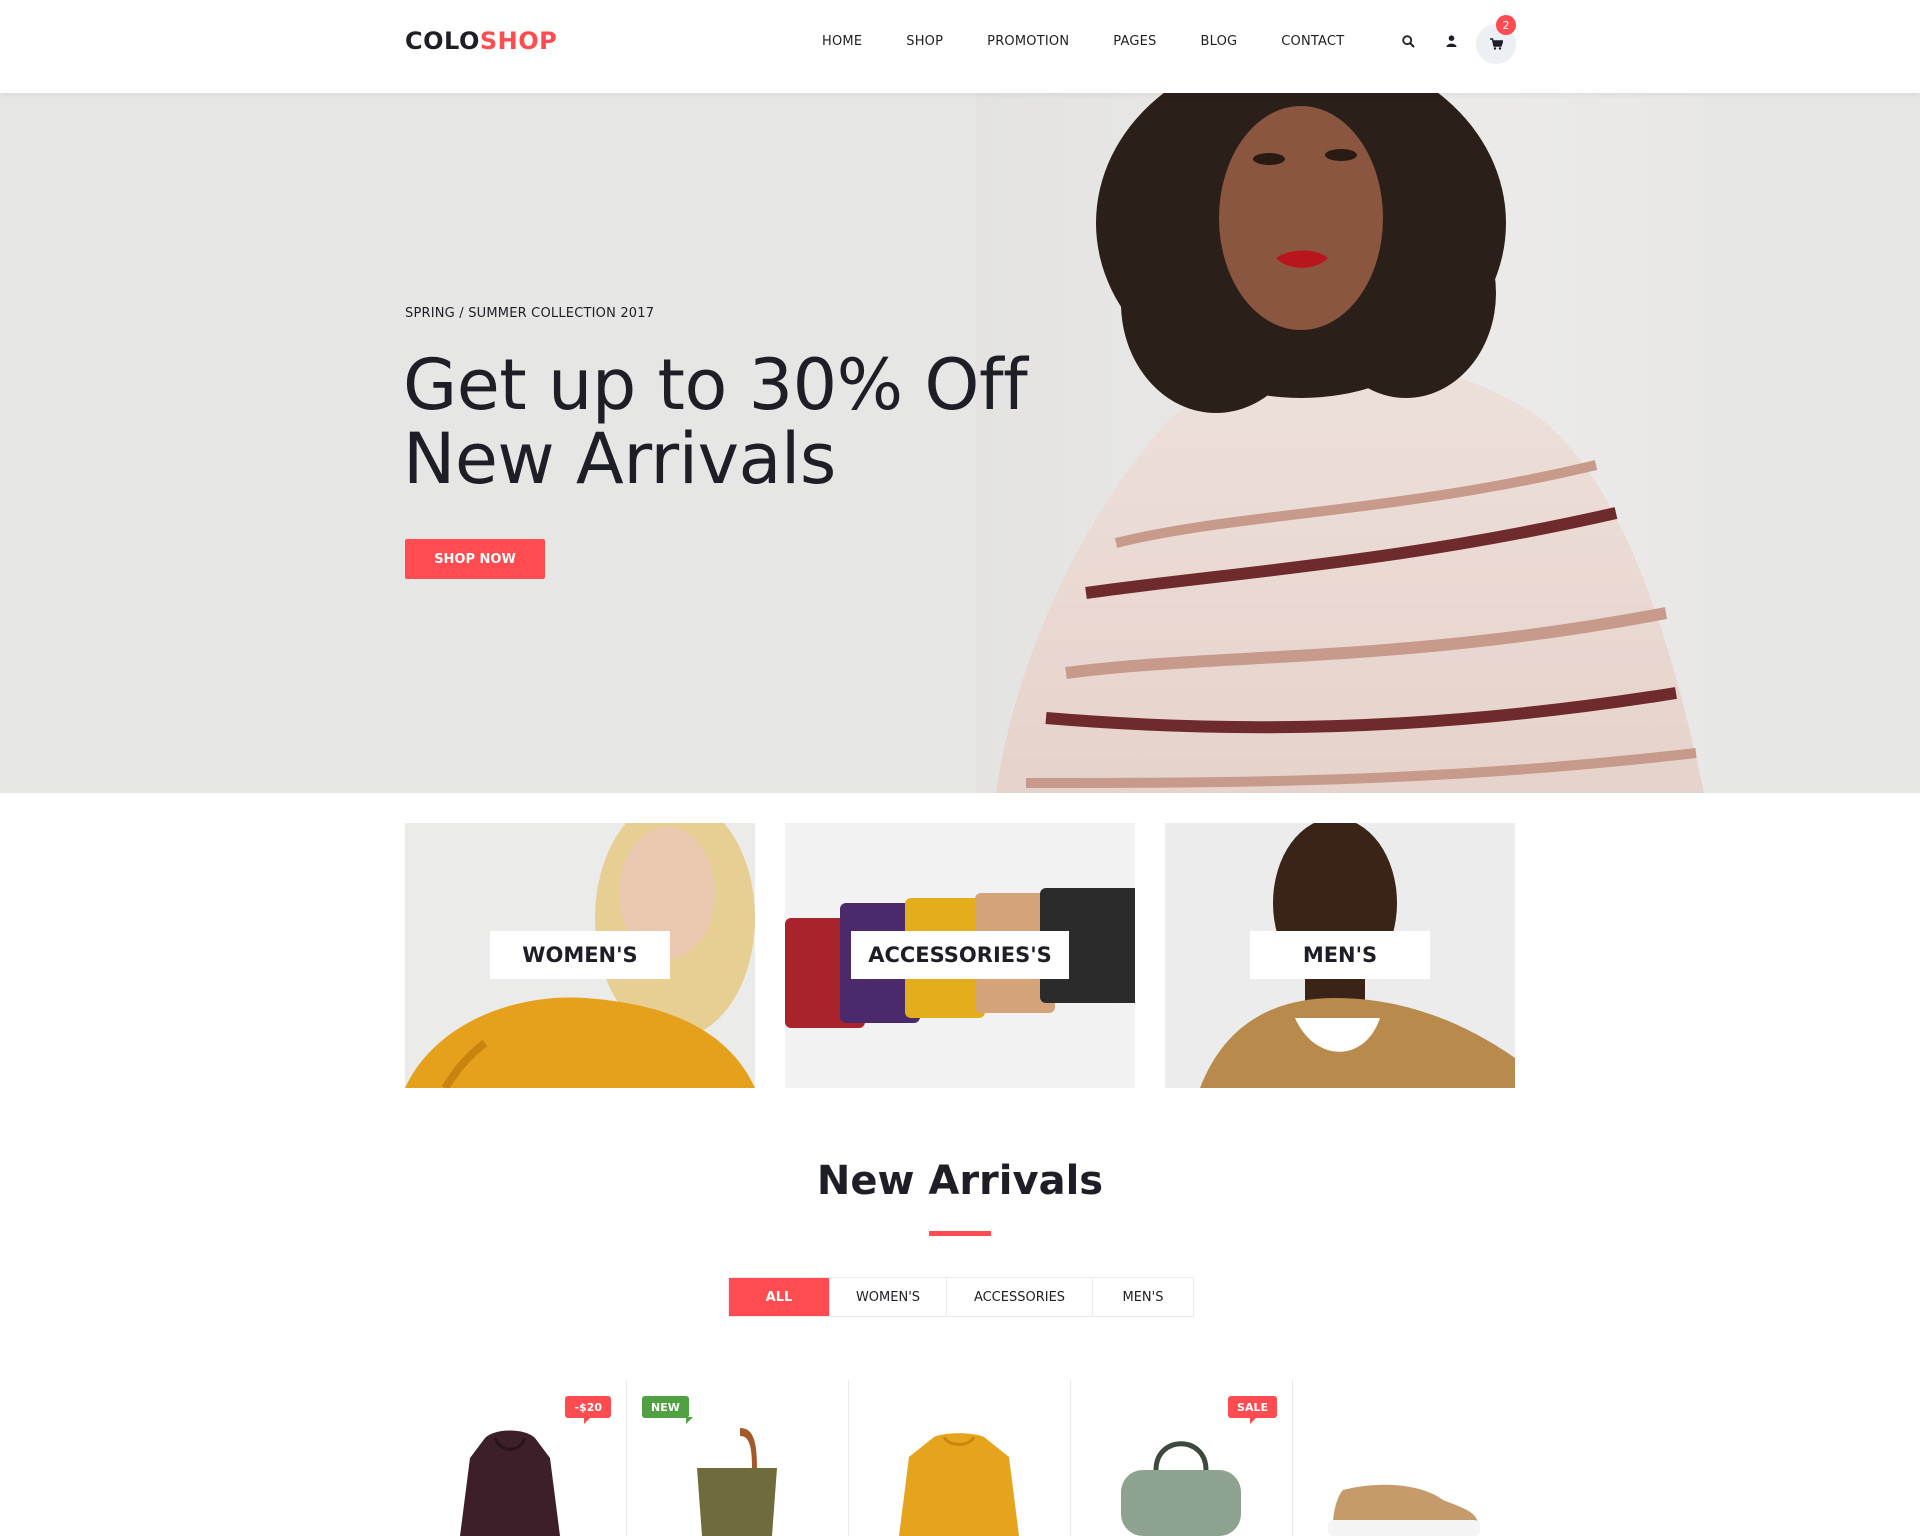  What do you see at coordinates (887, 1297) in the screenshot?
I see `tab-womens: WOMEN'S` at bounding box center [887, 1297].